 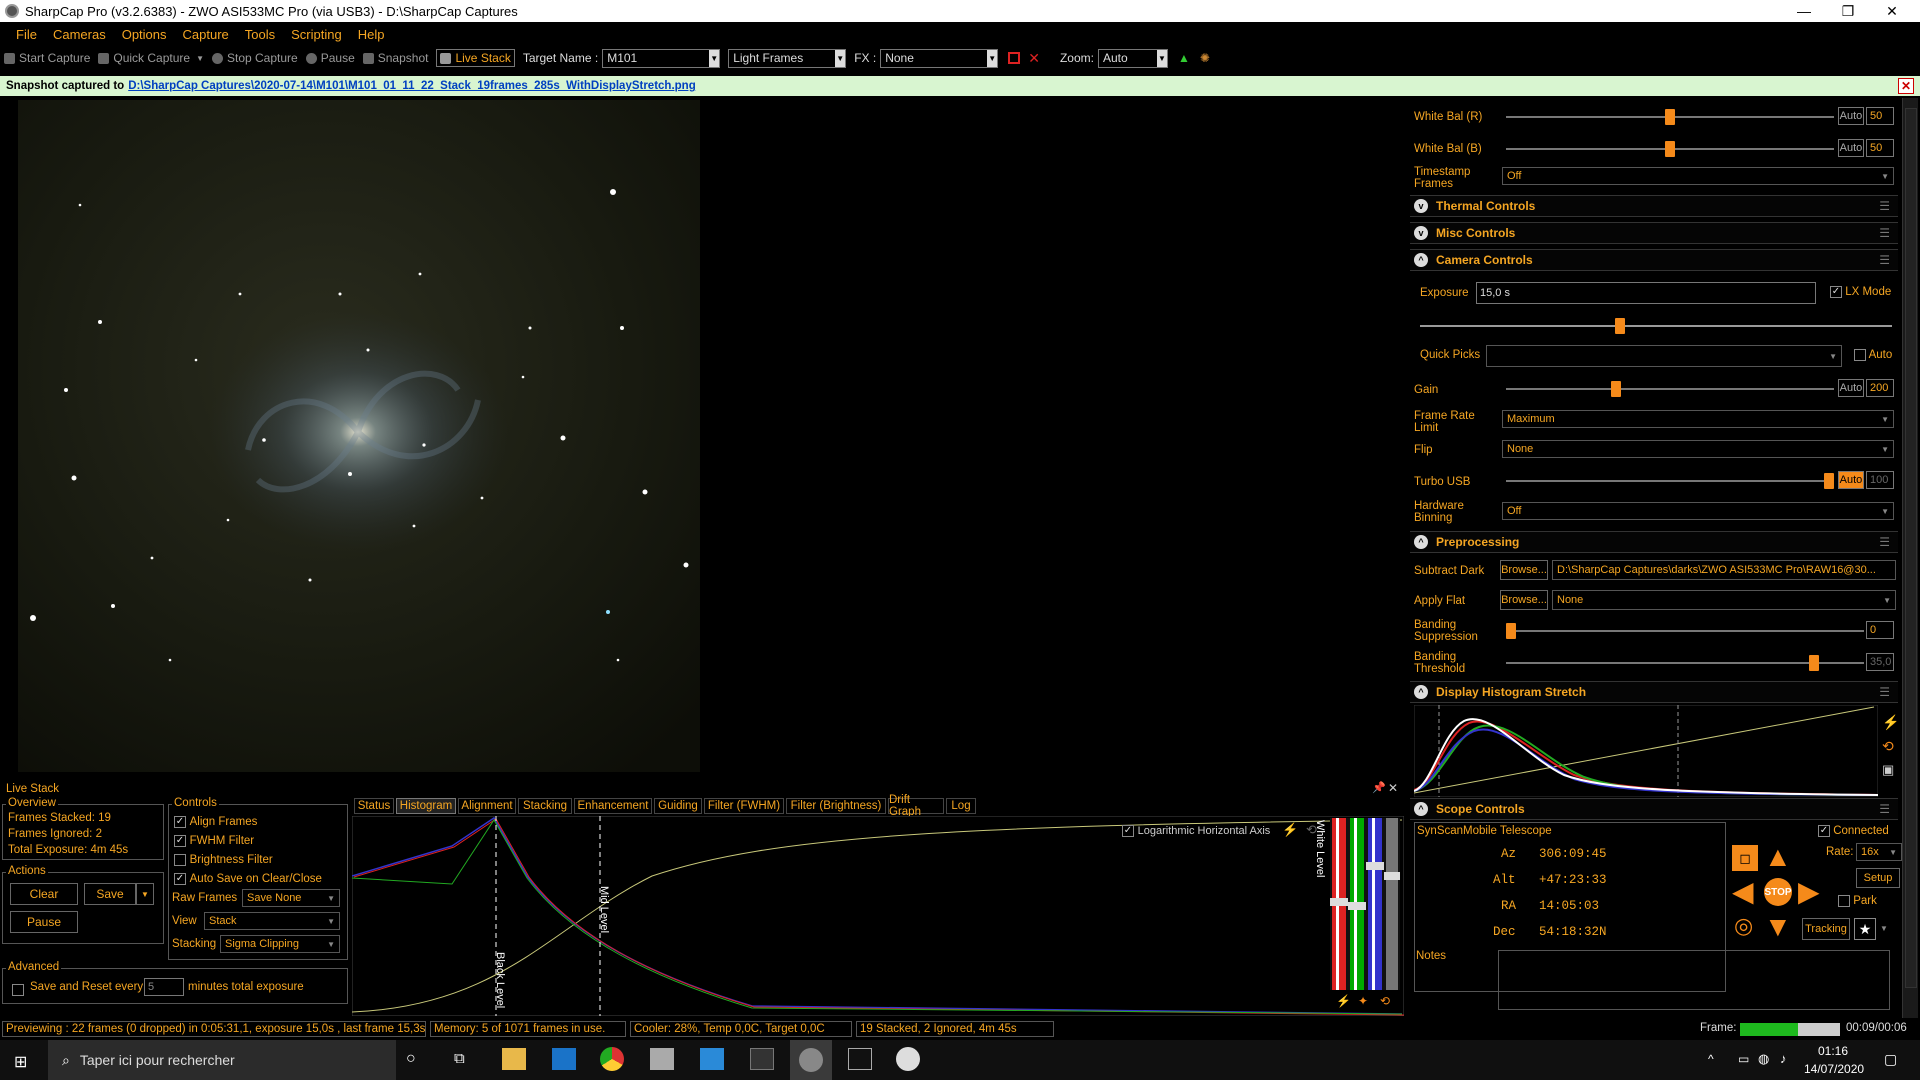 What do you see at coordinates (1880, 388) in the screenshot?
I see `gain-value: 200` at bounding box center [1880, 388].